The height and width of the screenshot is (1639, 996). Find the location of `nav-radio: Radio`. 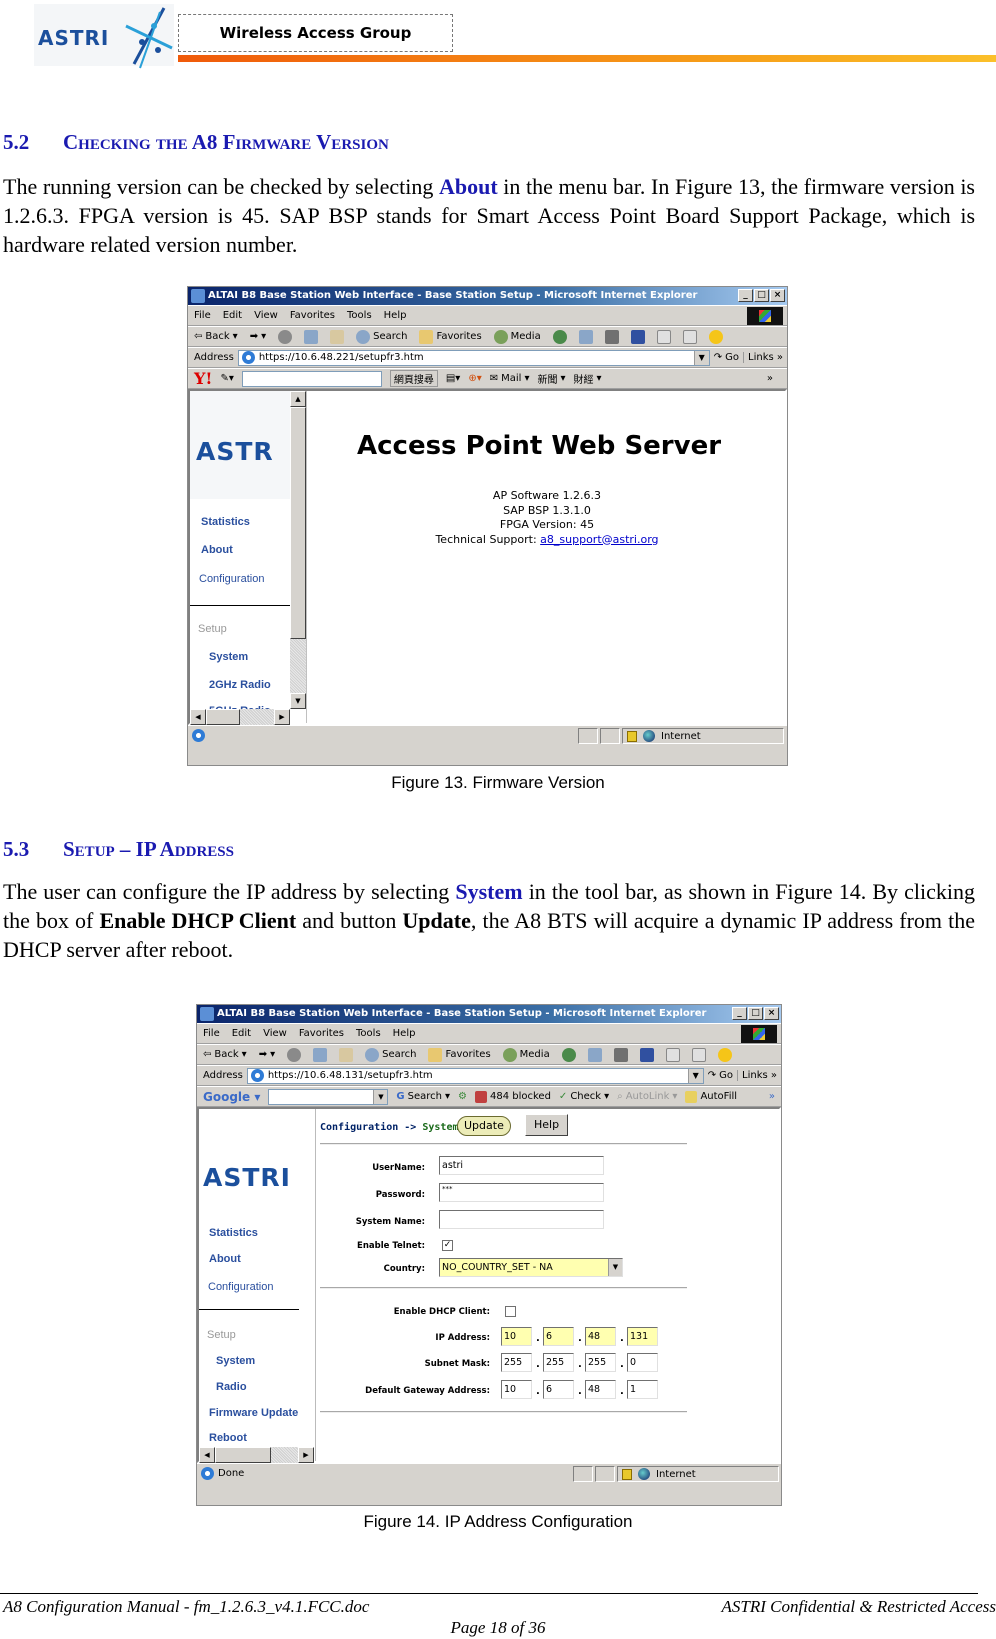

nav-radio: Radio is located at coordinates (231, 1387).